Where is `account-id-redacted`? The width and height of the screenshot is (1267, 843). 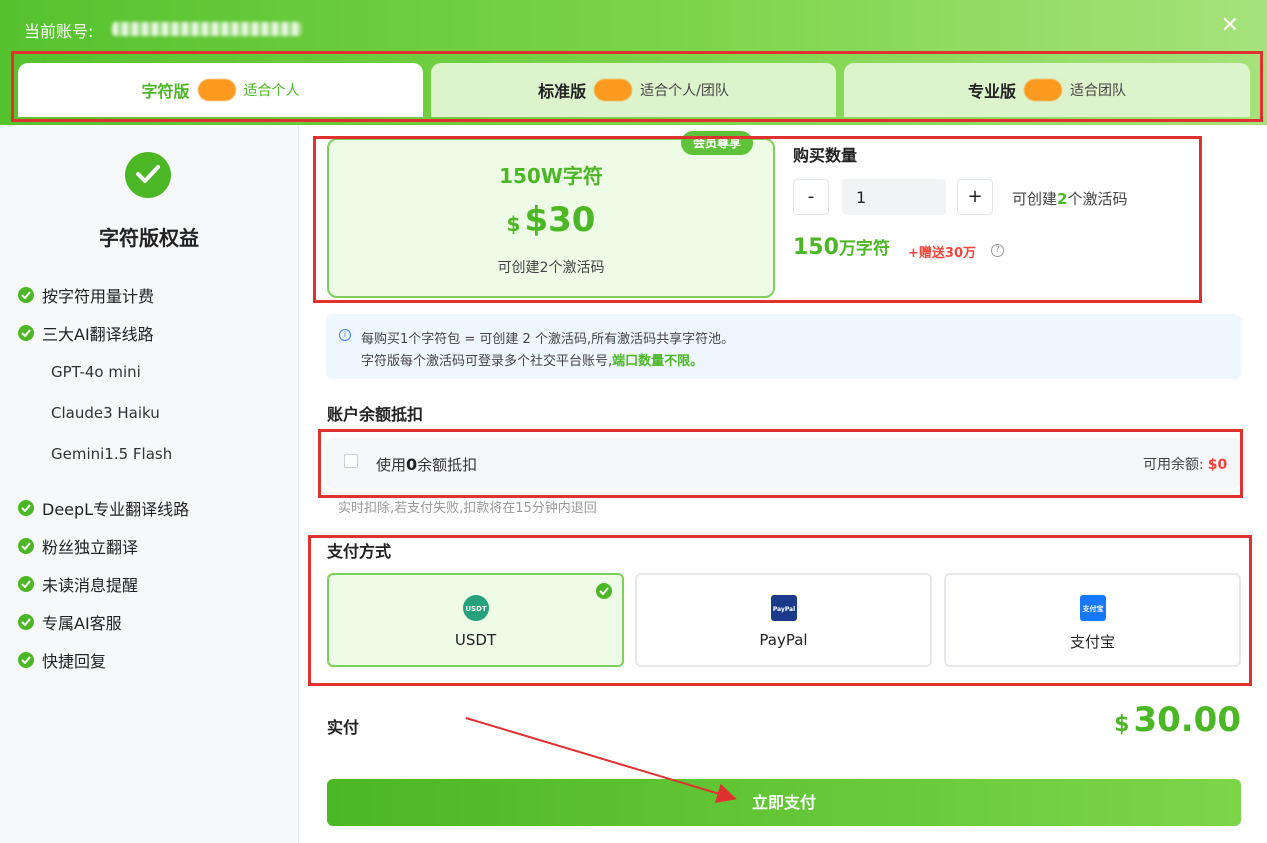
account-id-redacted is located at coordinates (207, 29).